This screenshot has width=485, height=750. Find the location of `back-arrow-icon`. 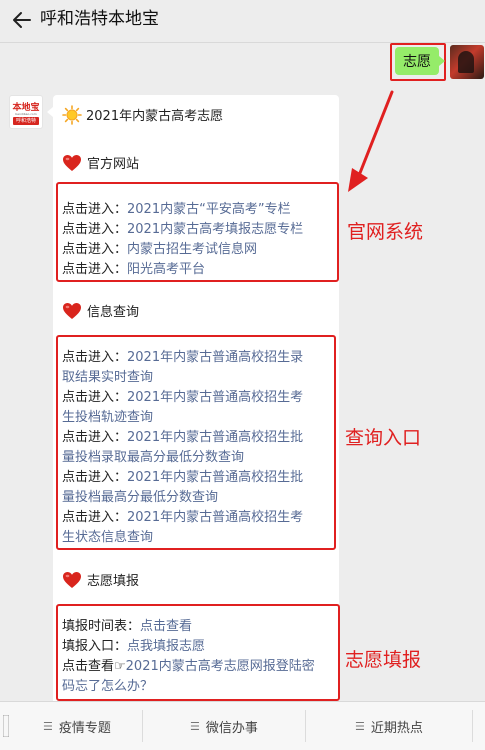

back-arrow-icon is located at coordinates (22, 20).